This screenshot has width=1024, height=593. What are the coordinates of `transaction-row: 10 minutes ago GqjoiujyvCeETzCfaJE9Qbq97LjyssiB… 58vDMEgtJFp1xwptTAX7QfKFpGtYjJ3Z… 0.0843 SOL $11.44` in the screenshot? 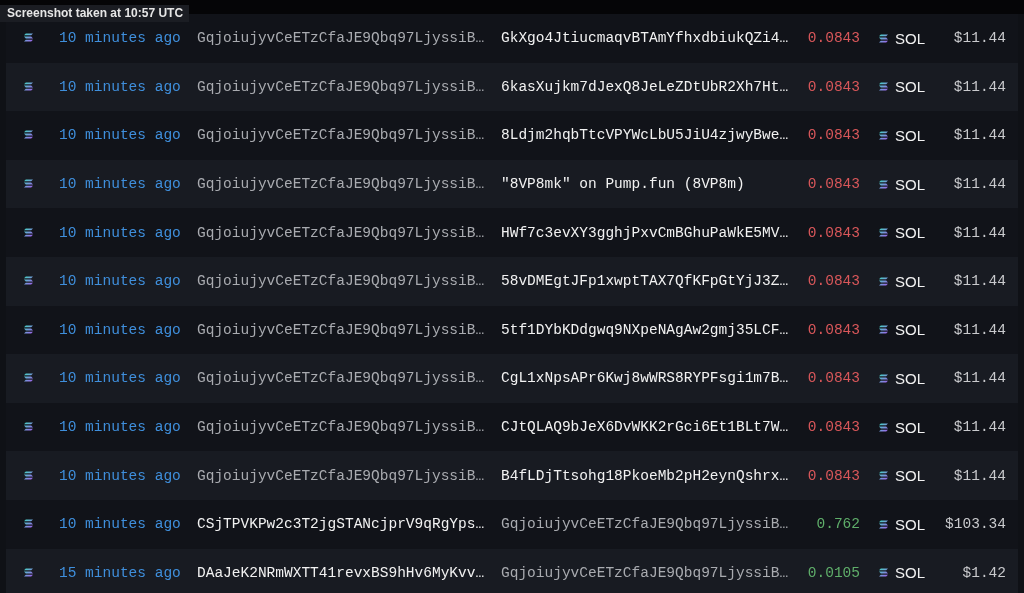 It's located at (512, 281).